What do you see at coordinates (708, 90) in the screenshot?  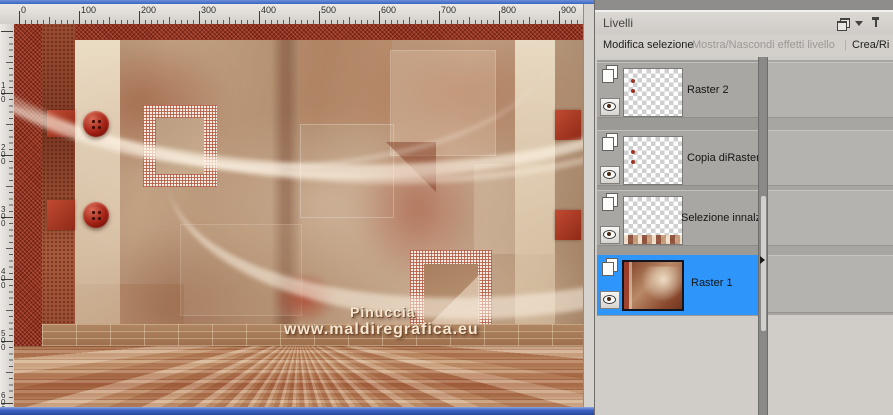 I see `layer-name: Raster 2` at bounding box center [708, 90].